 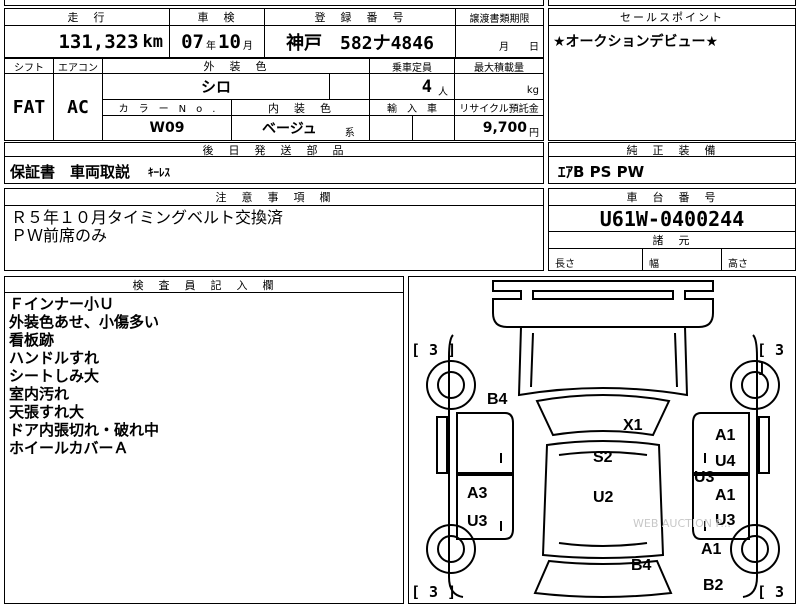 I want to click on month-unit: 月, so click(x=247, y=46).